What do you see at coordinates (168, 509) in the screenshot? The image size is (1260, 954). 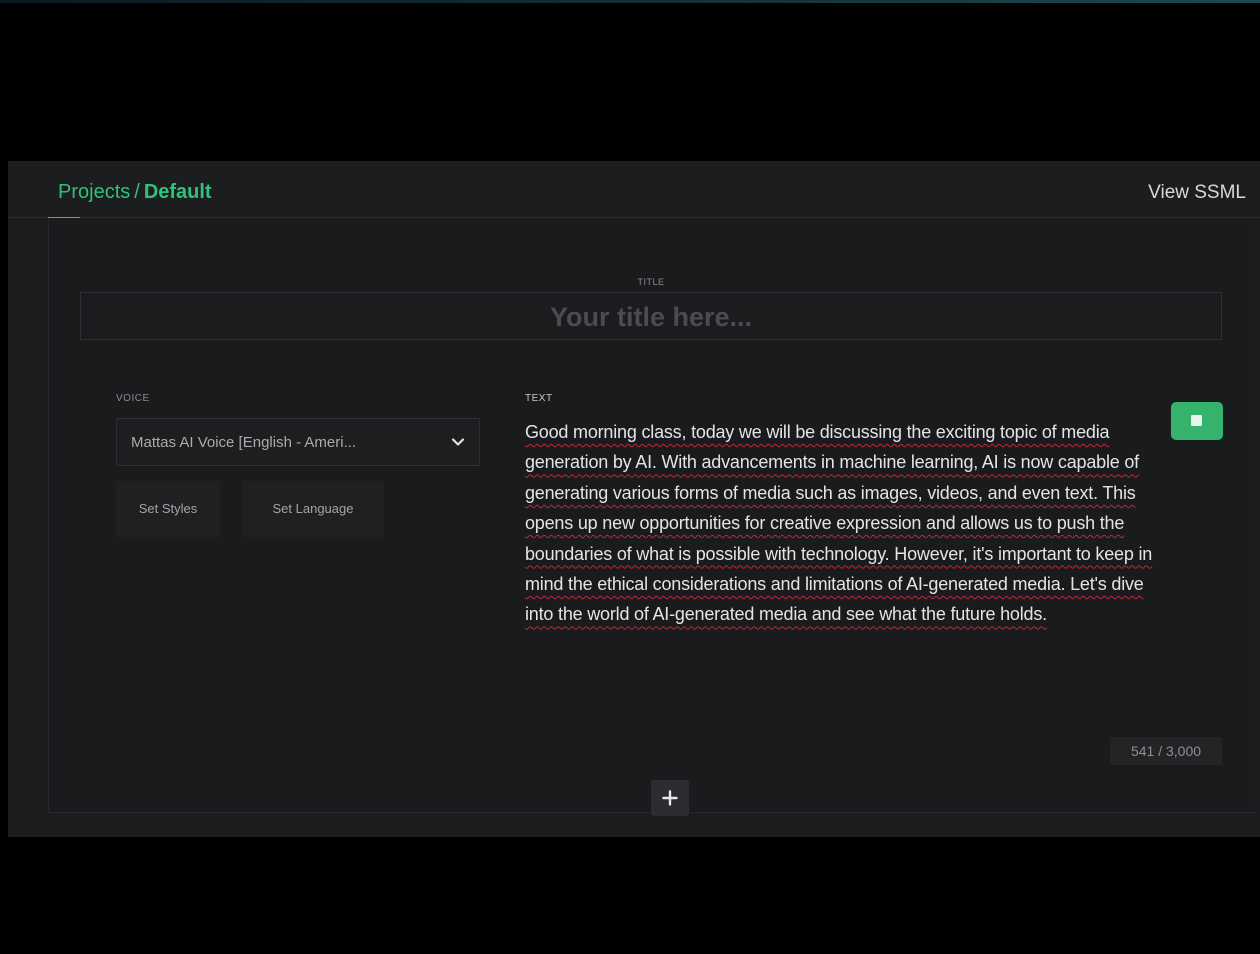 I see `set-styles-button: Set Styles` at bounding box center [168, 509].